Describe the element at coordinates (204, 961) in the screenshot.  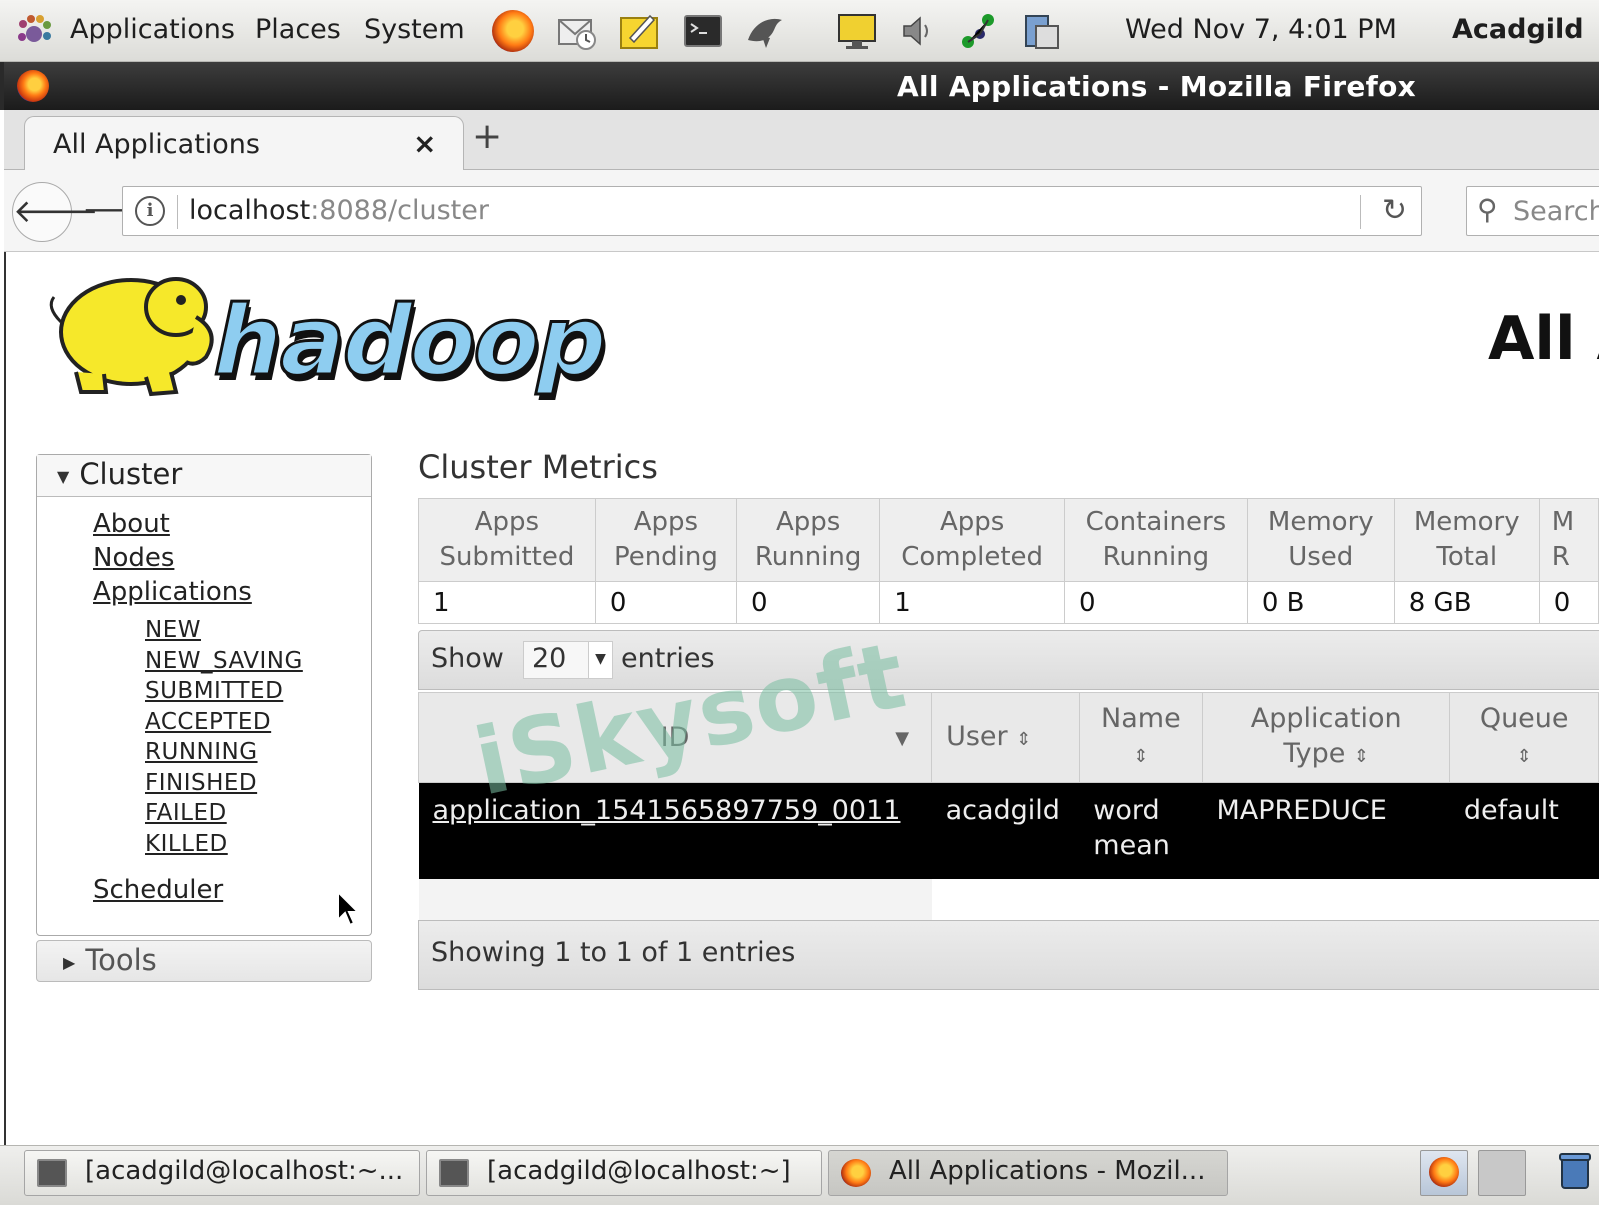
I see `nav-tools-header: ▶ Tools` at that location.